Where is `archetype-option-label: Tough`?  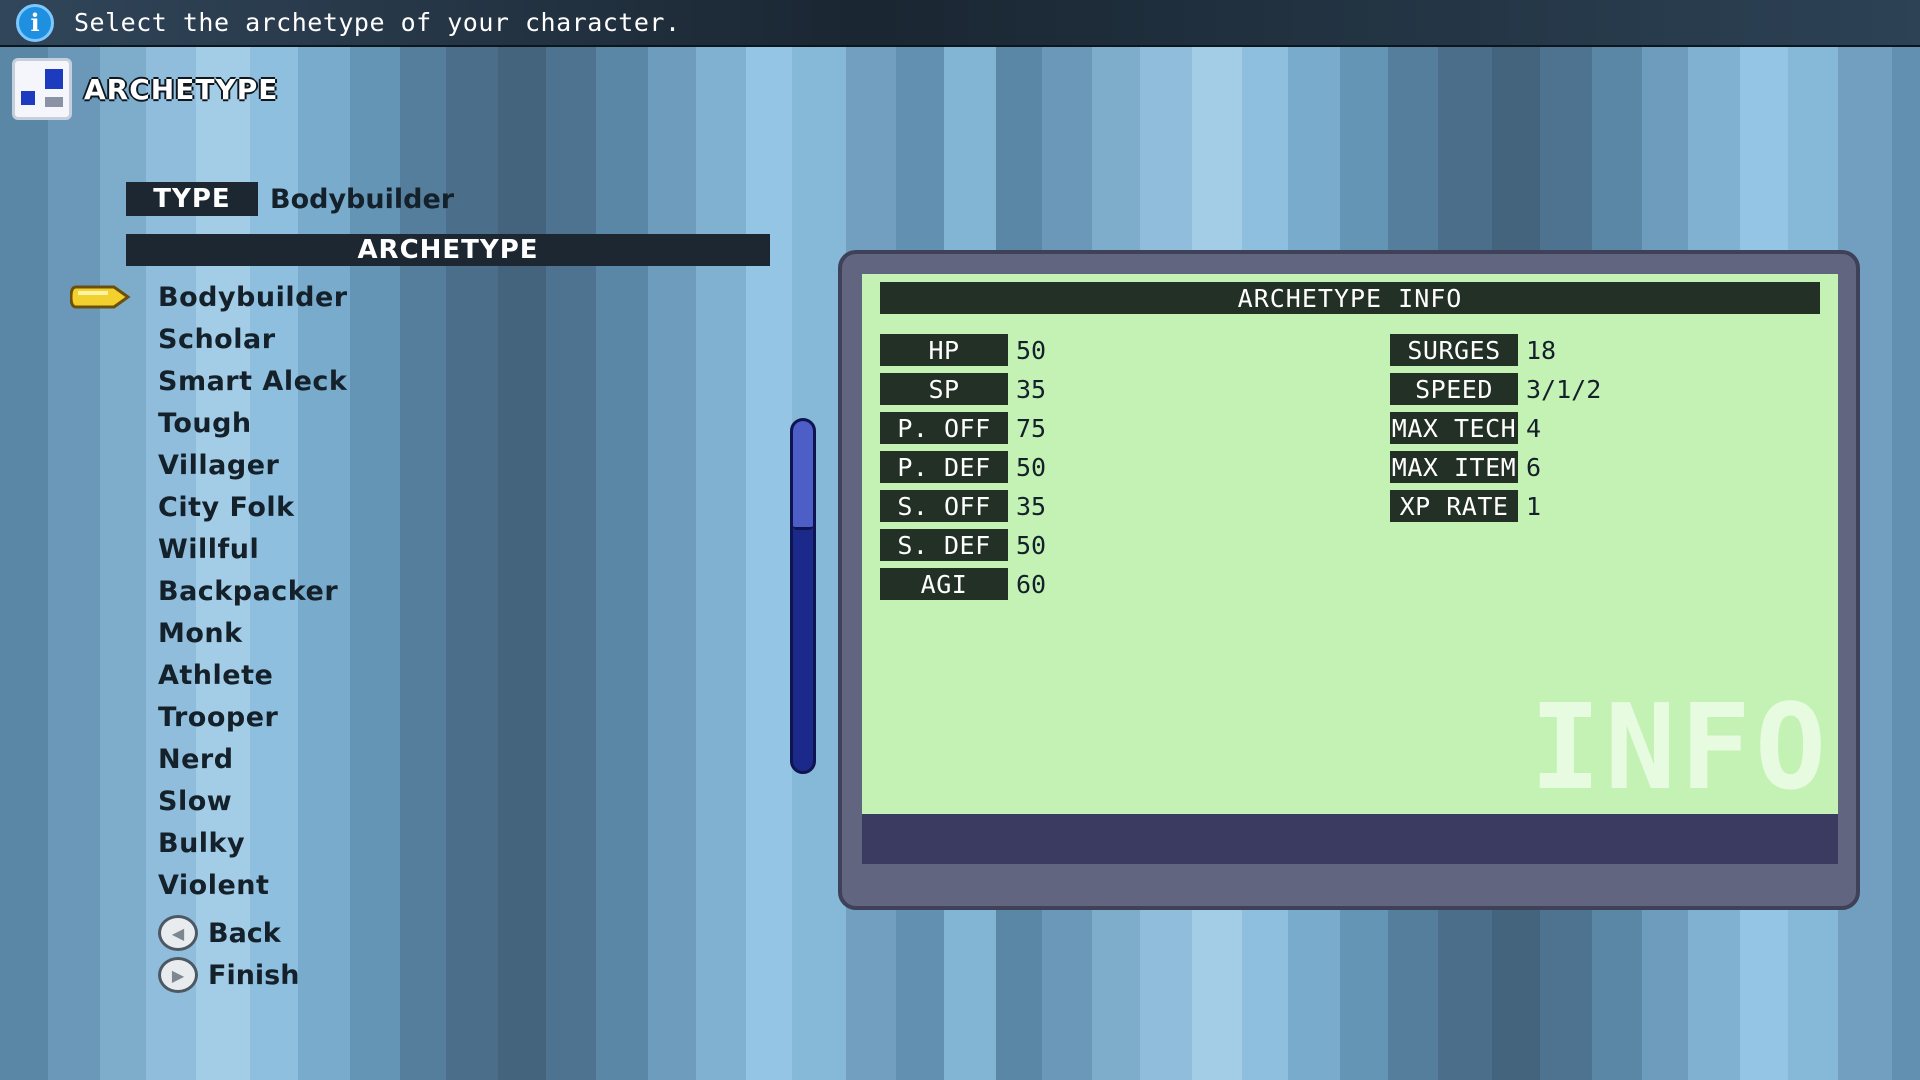 archetype-option-label: Tough is located at coordinates (205, 423).